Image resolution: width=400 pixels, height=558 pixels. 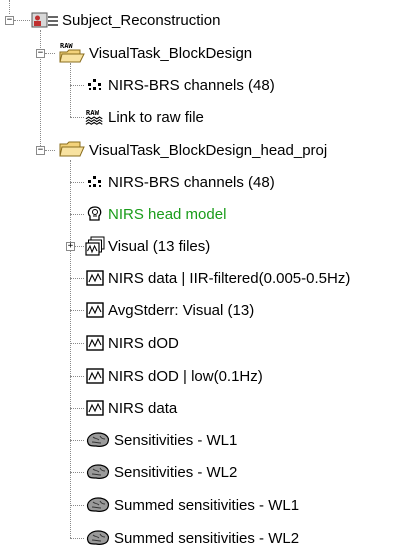 What do you see at coordinates (95, 246) in the screenshot?
I see `data-list-icon` at bounding box center [95, 246].